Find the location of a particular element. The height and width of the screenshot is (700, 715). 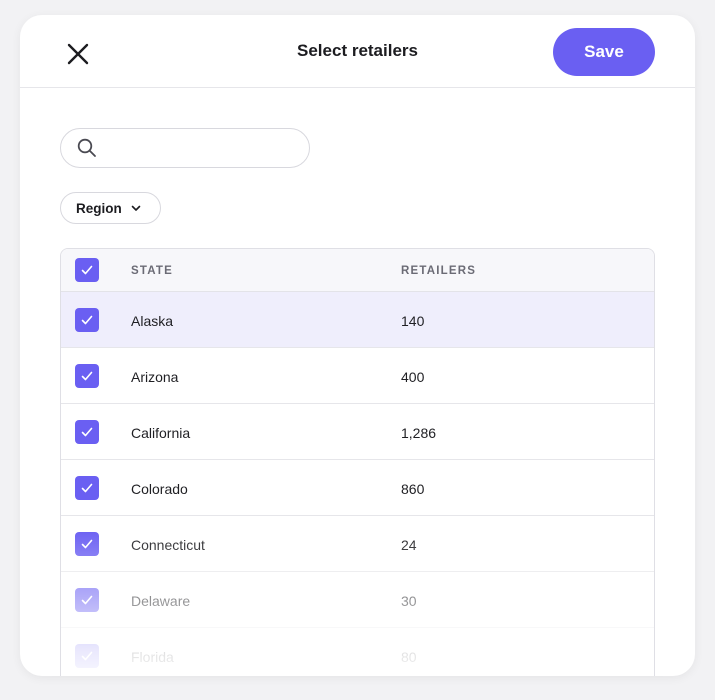

search-box is located at coordinates (185, 148).